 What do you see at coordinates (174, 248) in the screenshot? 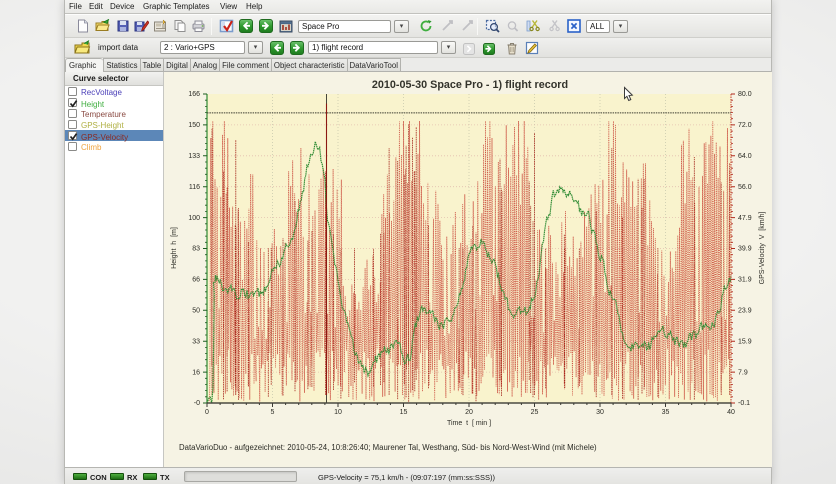
I see `svg-text: Height h [m]` at bounding box center [174, 248].